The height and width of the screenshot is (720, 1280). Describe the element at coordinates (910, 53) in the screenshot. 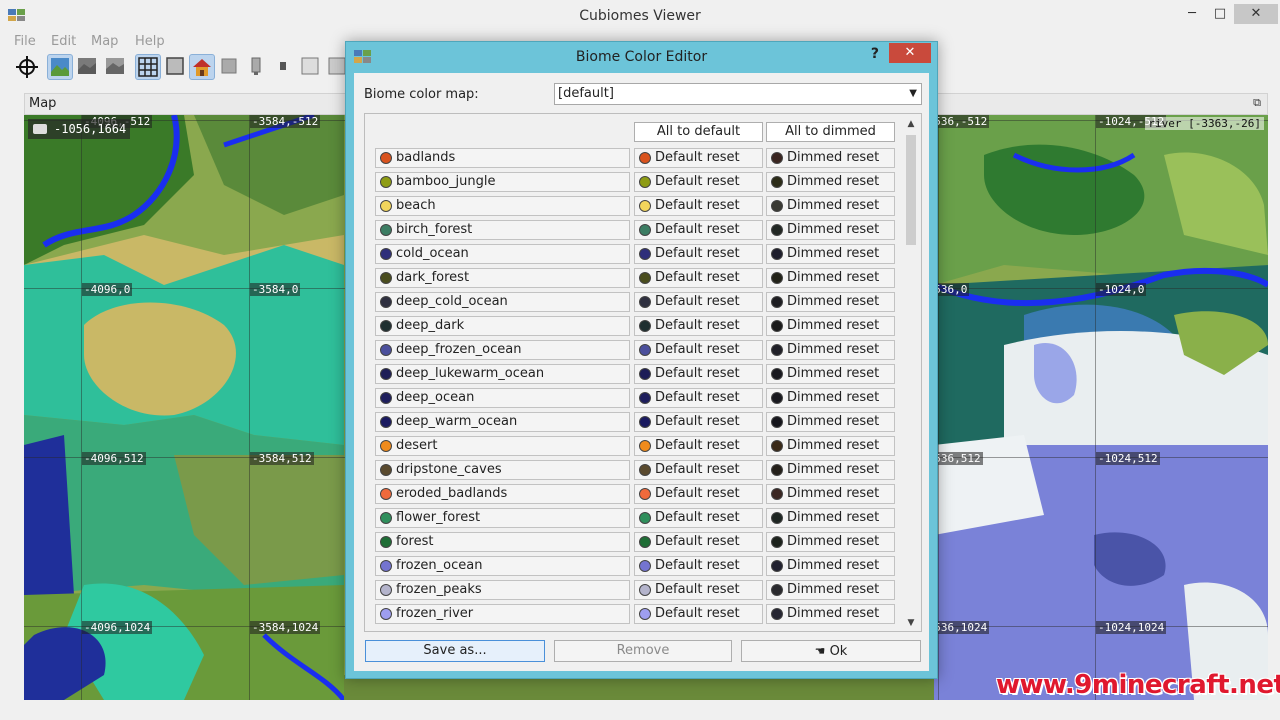

I see `dialog-close-button: ✕` at that location.